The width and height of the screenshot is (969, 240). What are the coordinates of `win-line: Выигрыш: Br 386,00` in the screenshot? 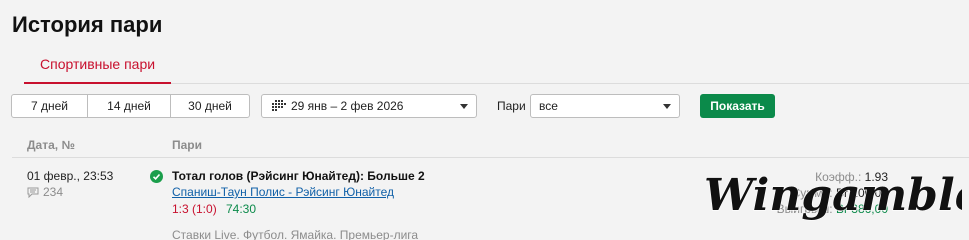 It's located at (832, 209).